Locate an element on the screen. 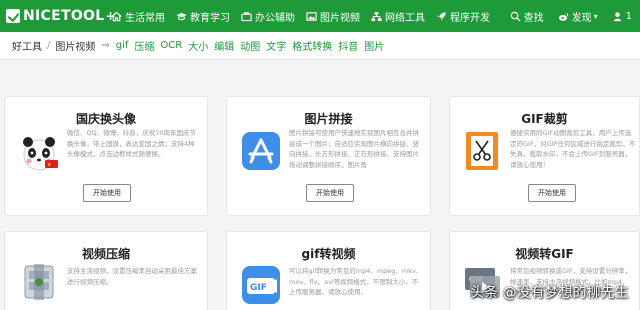  card-title: 国庆换头像 is located at coordinates (105, 119).